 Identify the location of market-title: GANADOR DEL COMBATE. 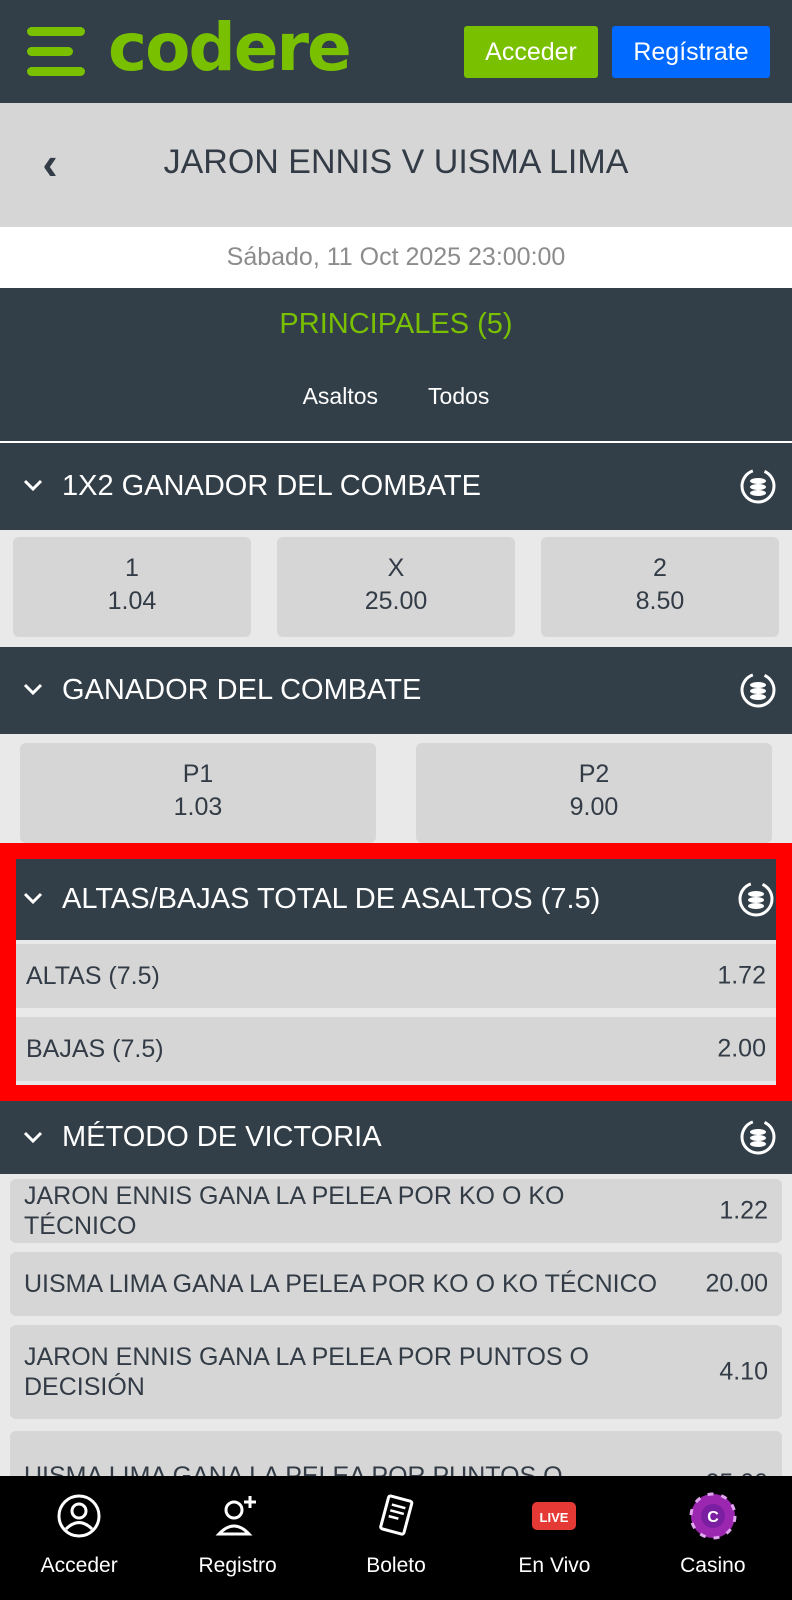
(242, 690).